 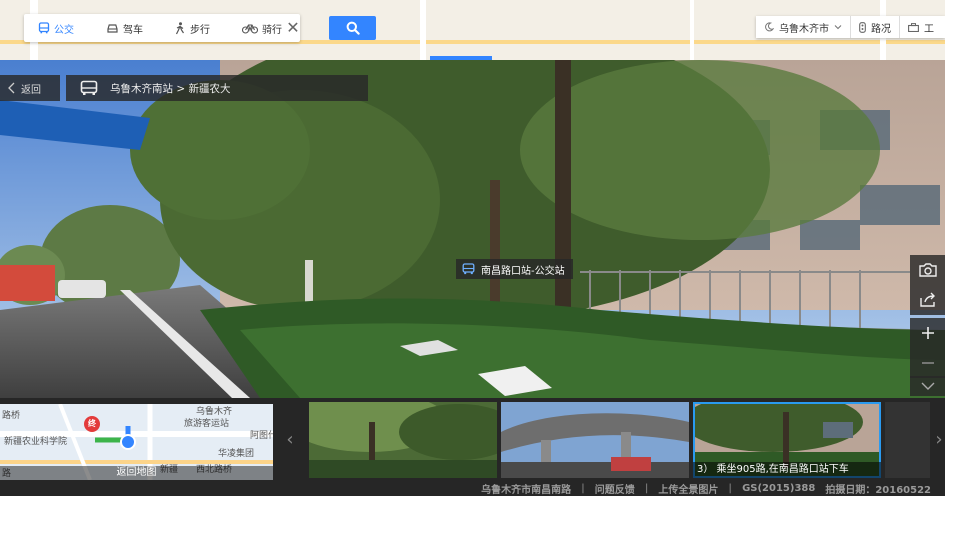 I want to click on map-label: 旅游客运站, so click(x=207, y=424).